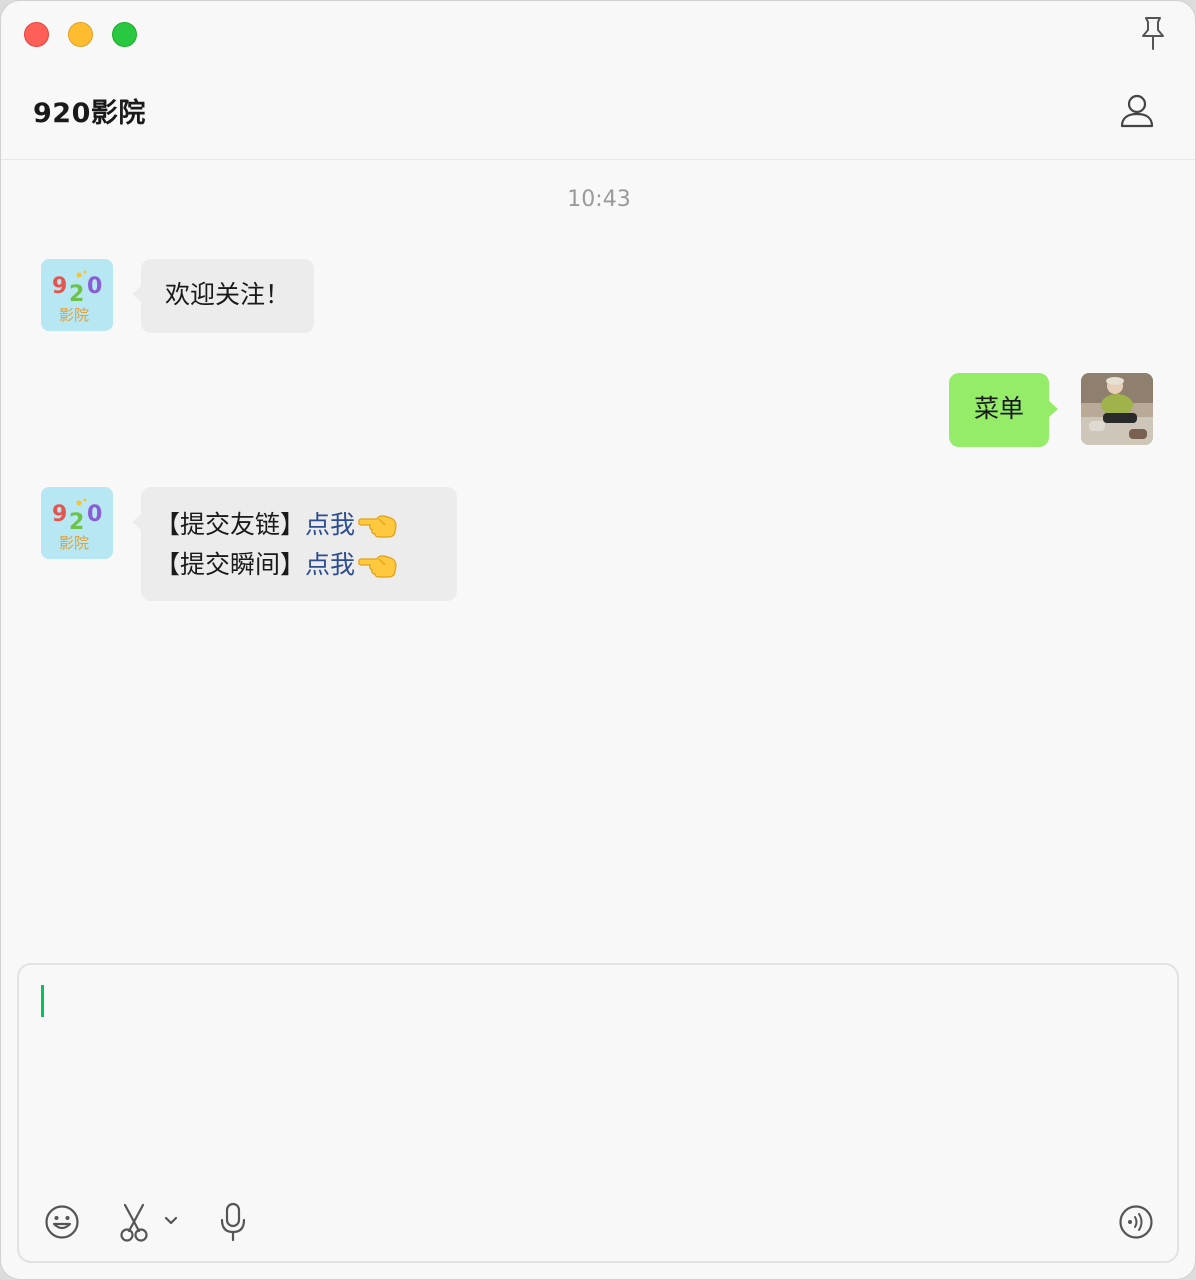  I want to click on message-timestamp: 10:43, so click(599, 199).